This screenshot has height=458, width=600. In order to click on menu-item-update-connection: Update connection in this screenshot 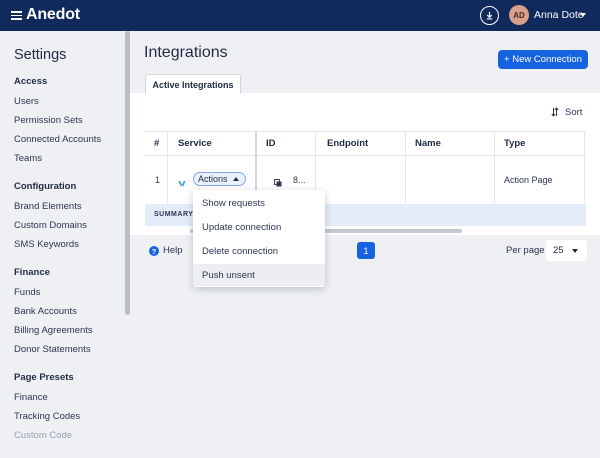, I will do `click(259, 227)`.